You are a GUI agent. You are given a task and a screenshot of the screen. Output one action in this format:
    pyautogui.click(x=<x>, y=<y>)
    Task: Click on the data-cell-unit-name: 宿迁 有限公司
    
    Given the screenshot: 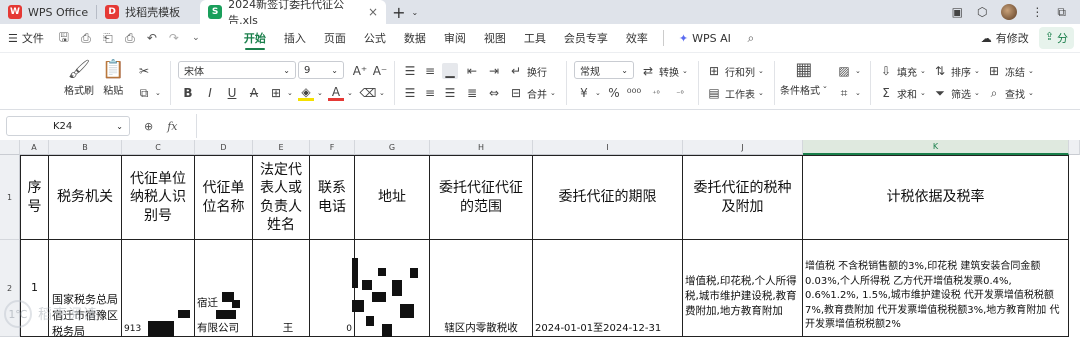 What is the action you would take?
    pyautogui.click(x=224, y=288)
    